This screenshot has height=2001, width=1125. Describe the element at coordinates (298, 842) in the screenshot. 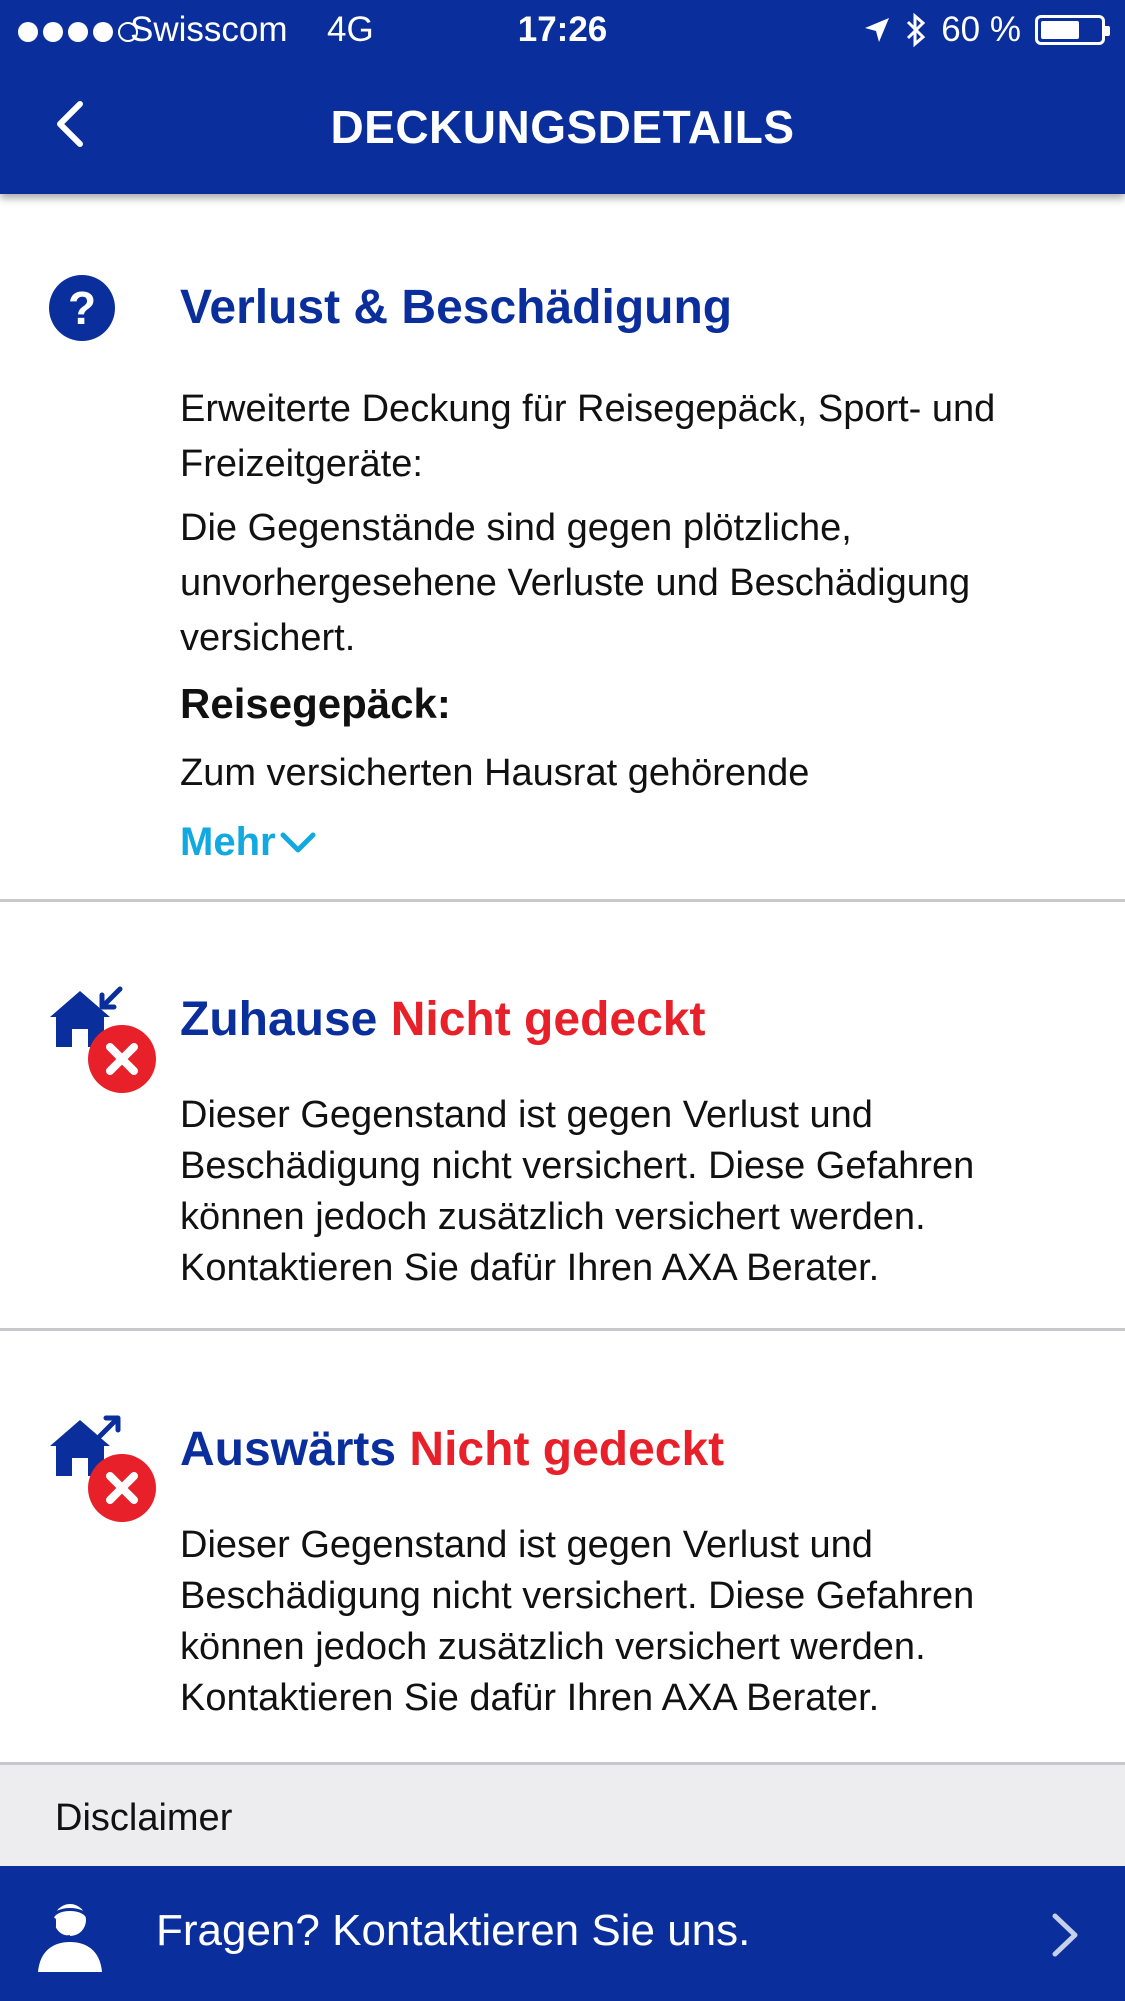

I see `chevron-down-icon` at that location.